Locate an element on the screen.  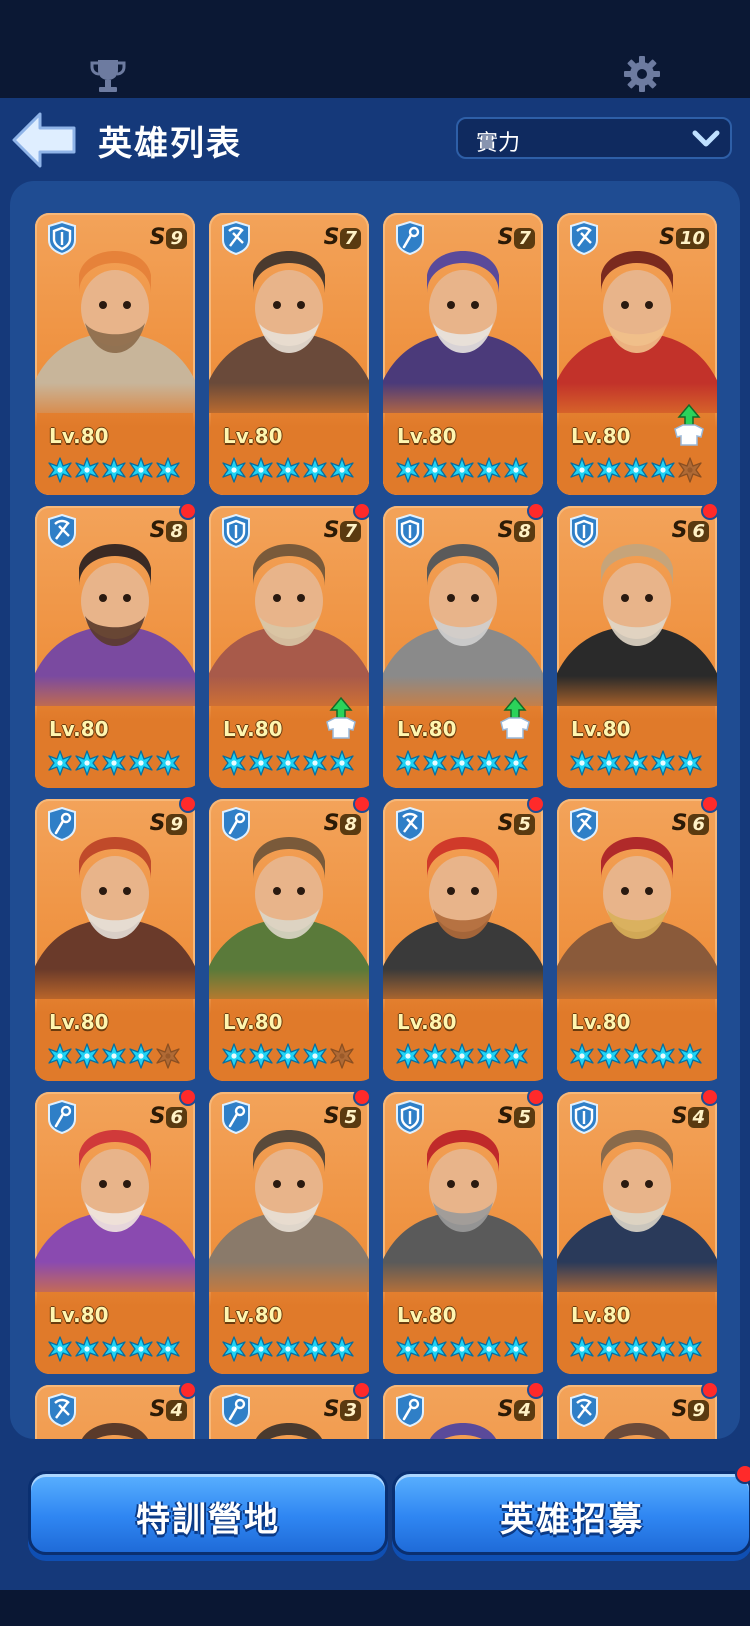
rank-number: 3 is located at coordinates (350, 1410).